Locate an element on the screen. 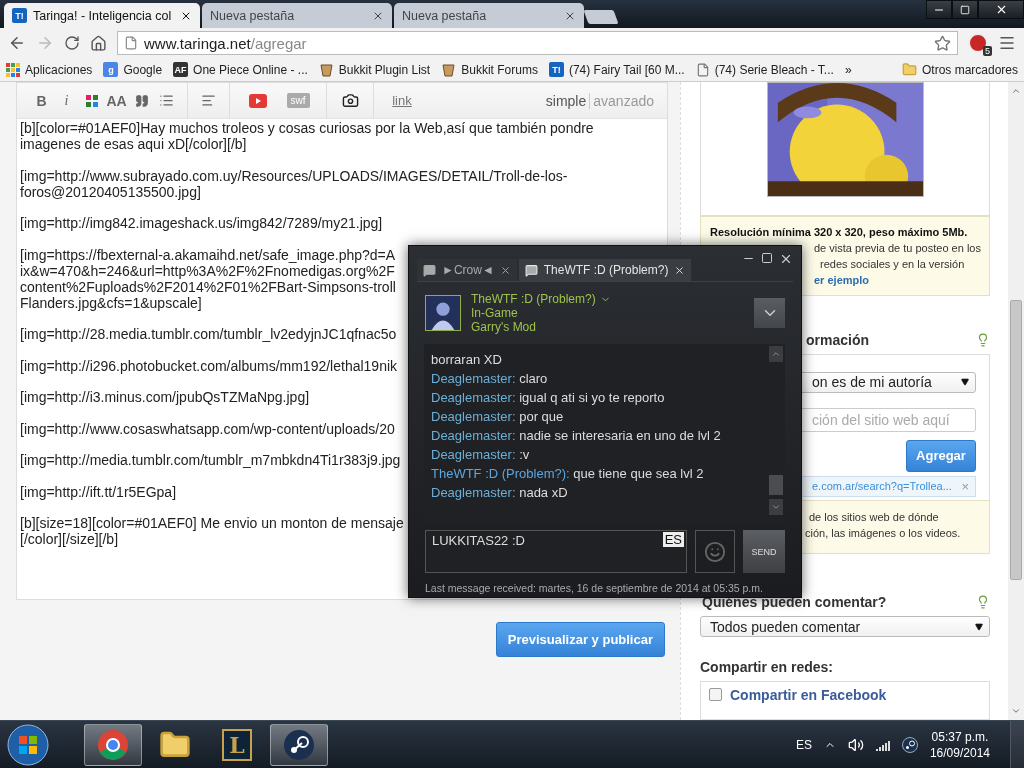 Image resolution: width=1024 pixels, height=768 pixels. bookmark-link: Bukkit Plugin List is located at coordinates (384, 69).